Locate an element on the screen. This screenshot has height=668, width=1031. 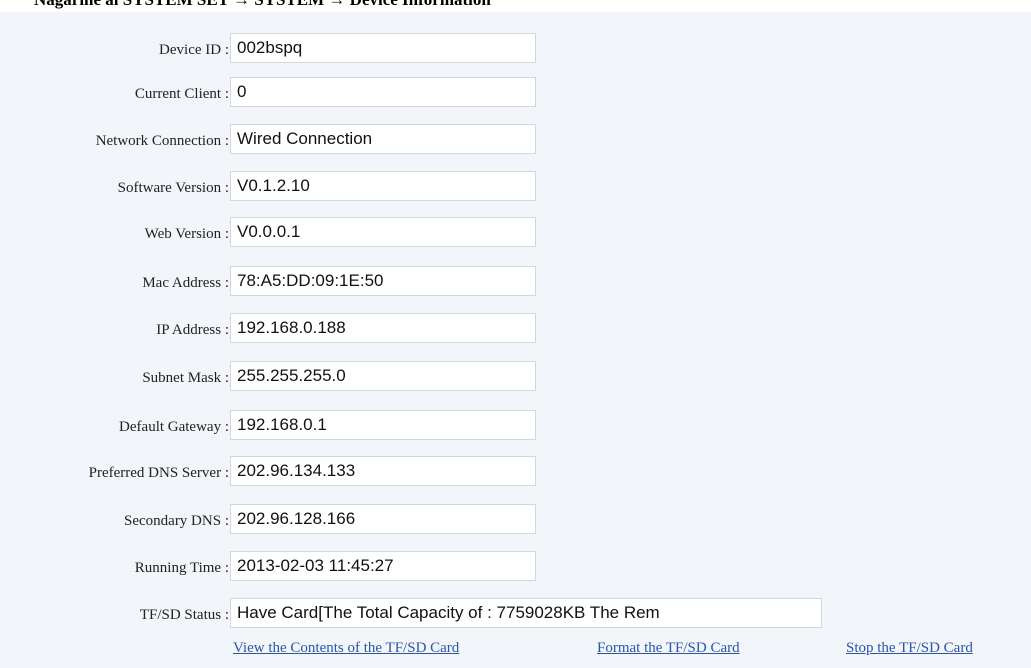
secondary-dns-row: Secondary DNS : is located at coordinates (515, 524).